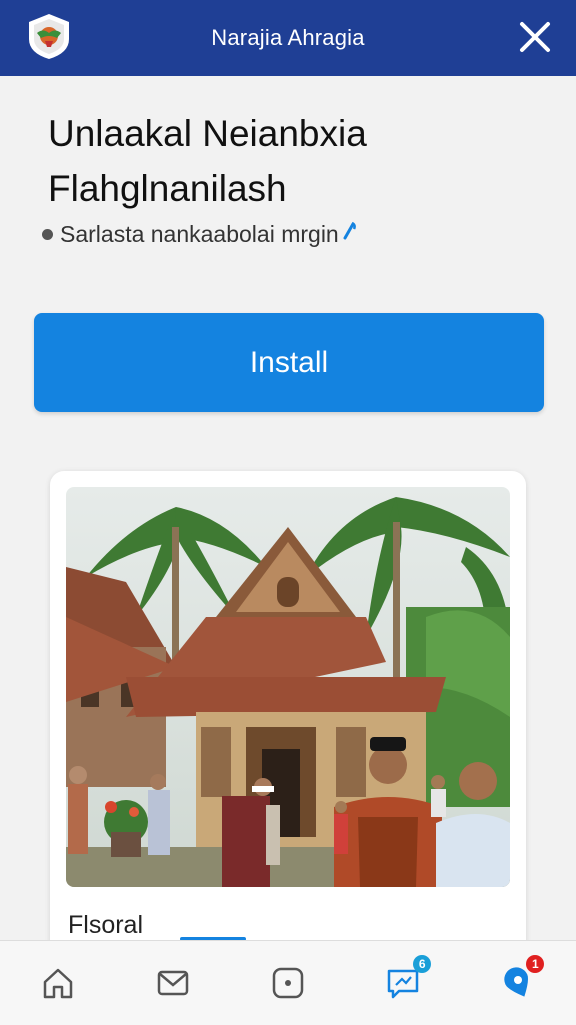 The height and width of the screenshot is (1025, 576). I want to click on close-icon, so click(535, 37).